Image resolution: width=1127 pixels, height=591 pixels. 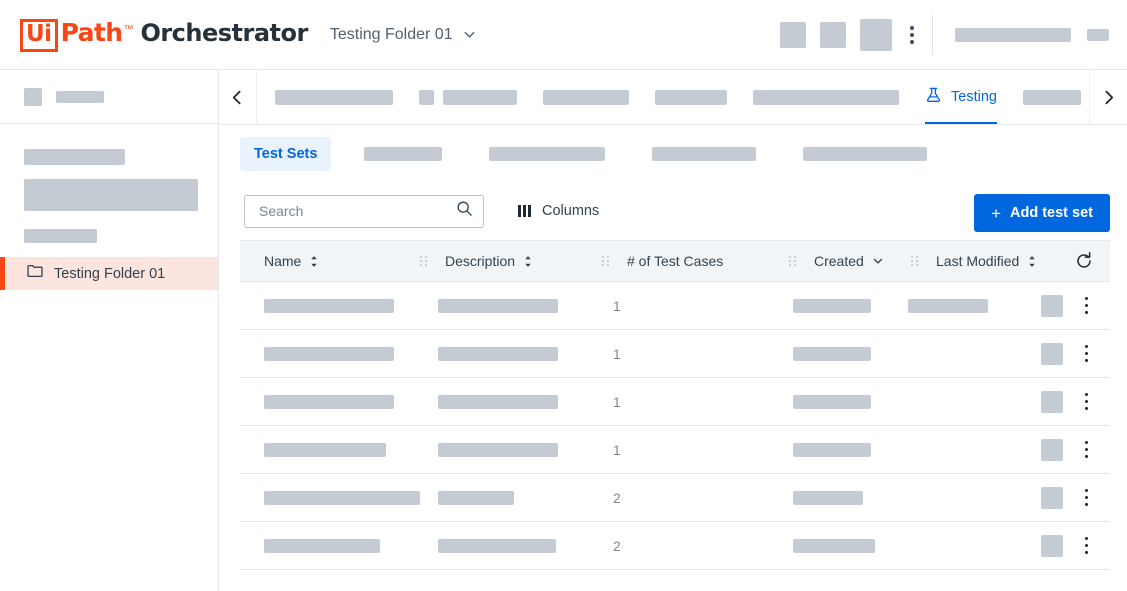 What do you see at coordinates (403, 35) in the screenshot?
I see `folder-selector: Testing Folder 01` at bounding box center [403, 35].